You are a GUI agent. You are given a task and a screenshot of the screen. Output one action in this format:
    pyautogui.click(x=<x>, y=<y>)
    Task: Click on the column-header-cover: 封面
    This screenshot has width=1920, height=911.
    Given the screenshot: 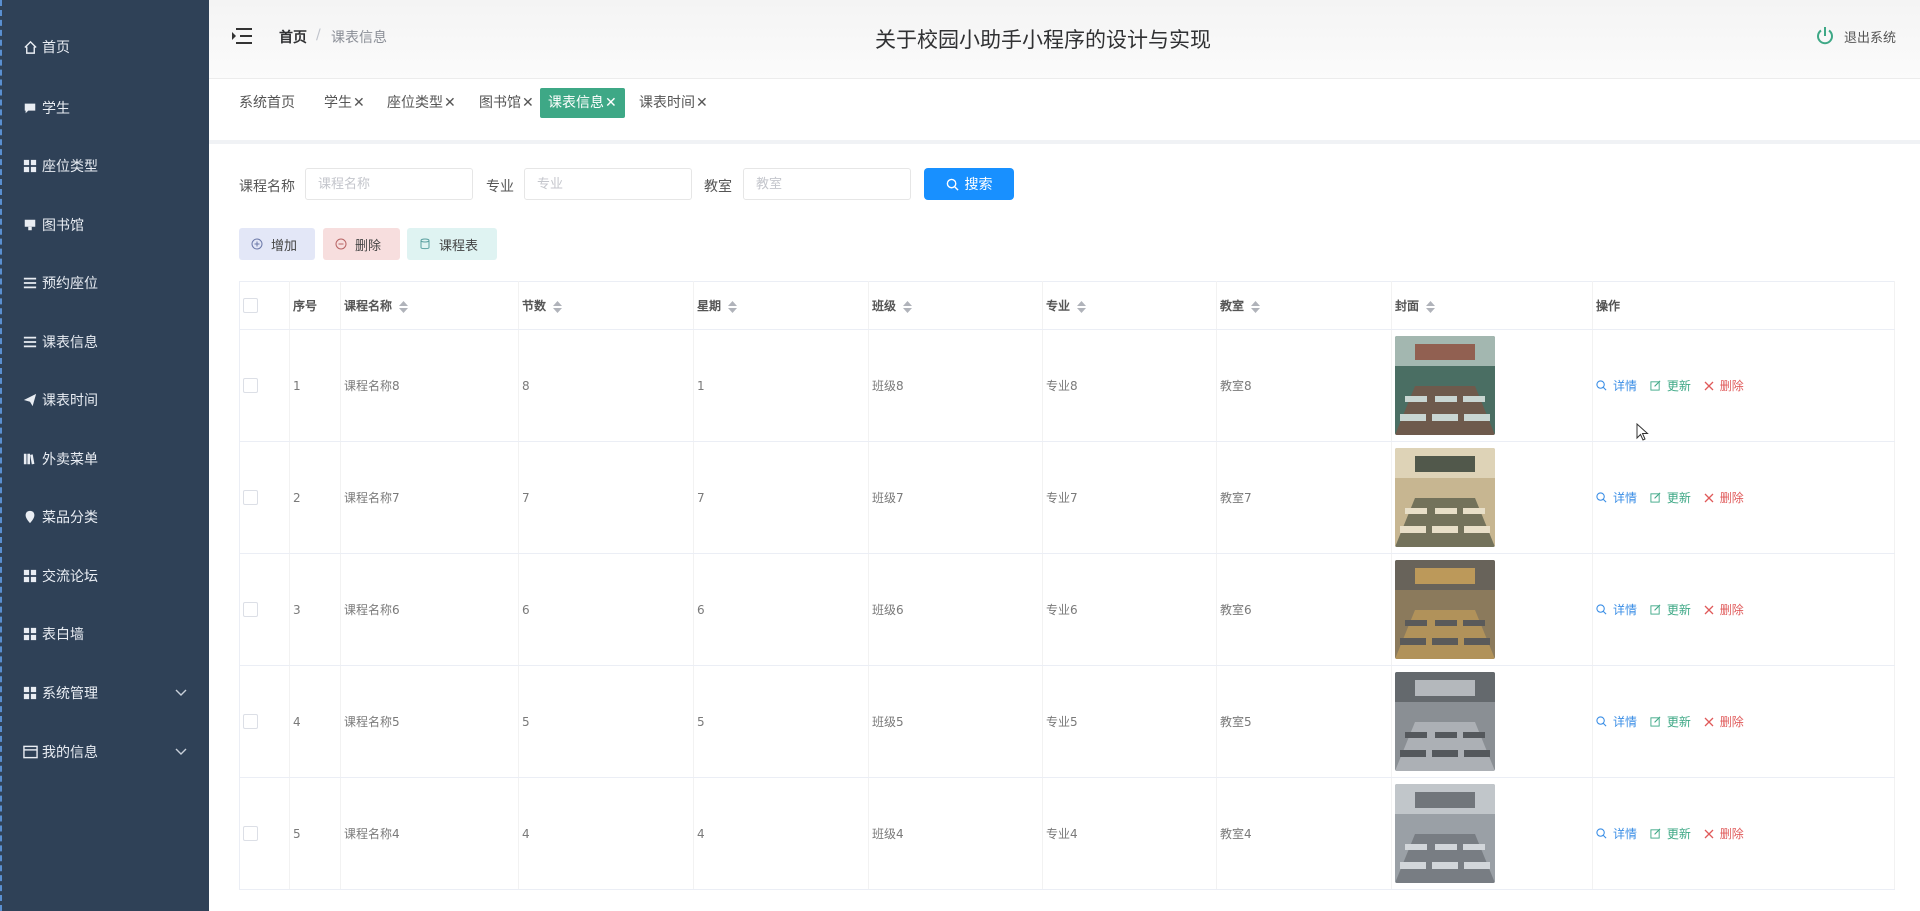 What is the action you would take?
    pyautogui.click(x=1492, y=305)
    